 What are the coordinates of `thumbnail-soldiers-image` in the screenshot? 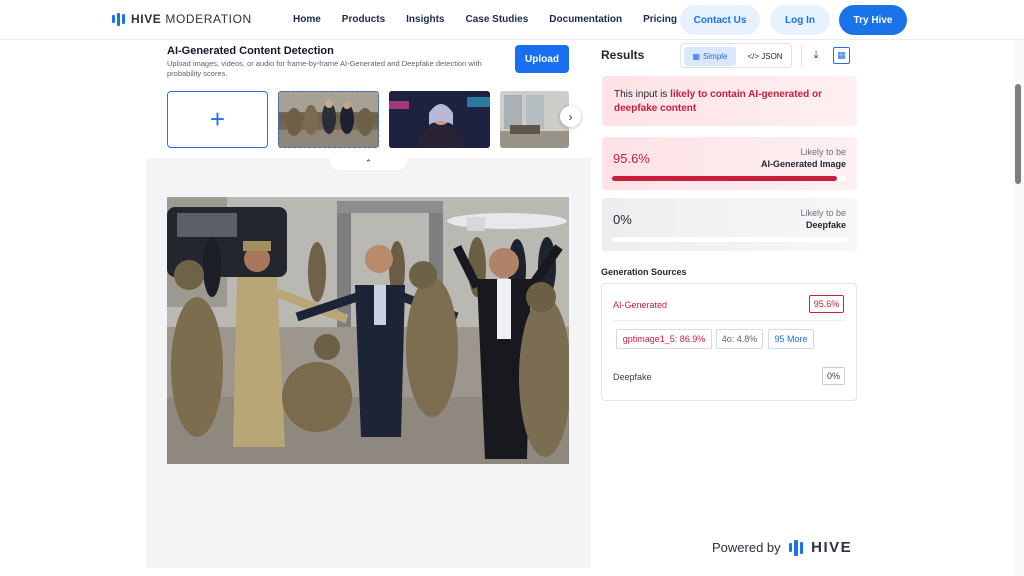 It's located at (328, 119).